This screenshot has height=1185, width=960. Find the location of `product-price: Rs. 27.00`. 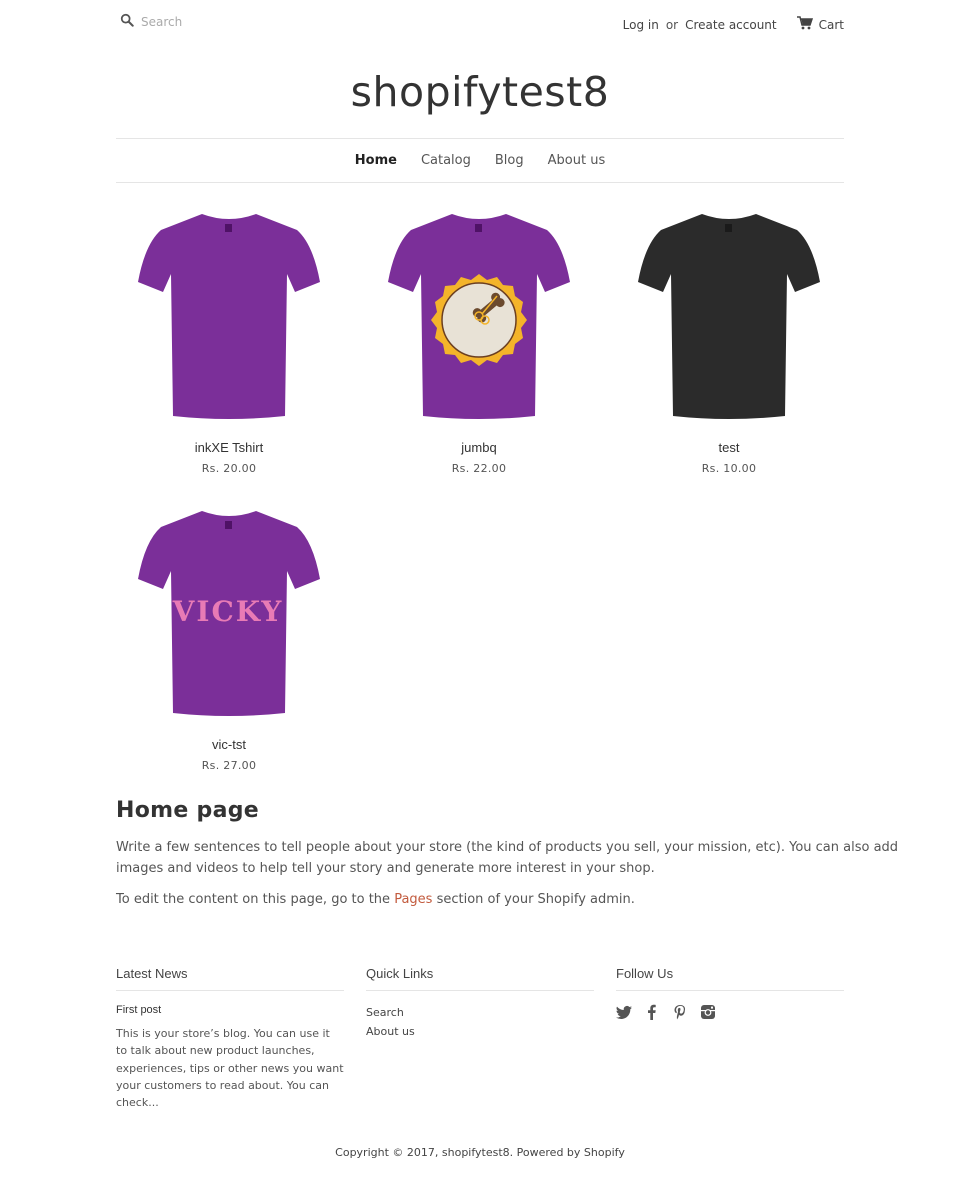

product-price: Rs. 27.00 is located at coordinates (229, 765).